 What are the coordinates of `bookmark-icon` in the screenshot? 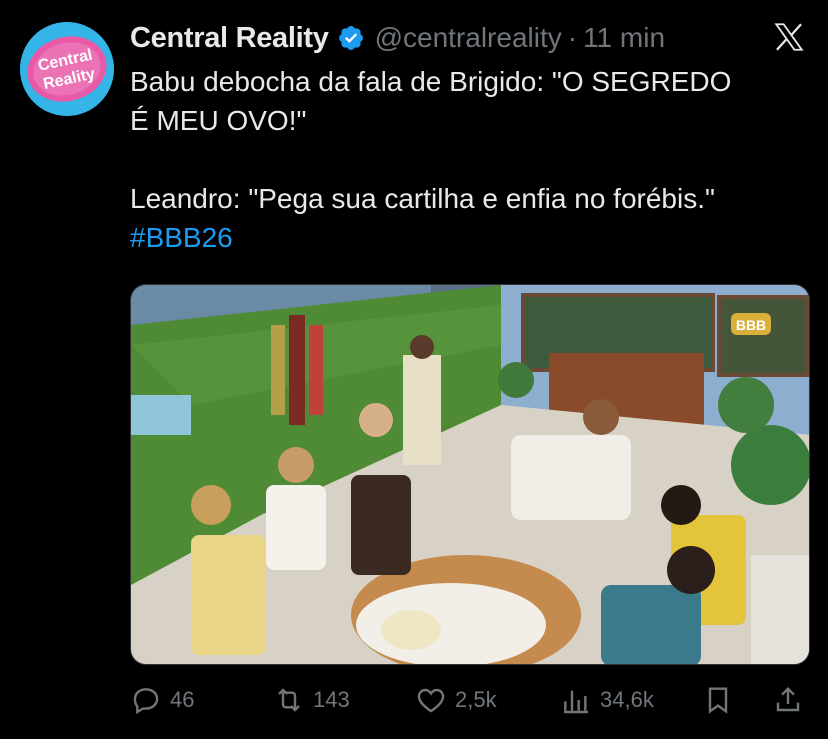 It's located at (718, 700).